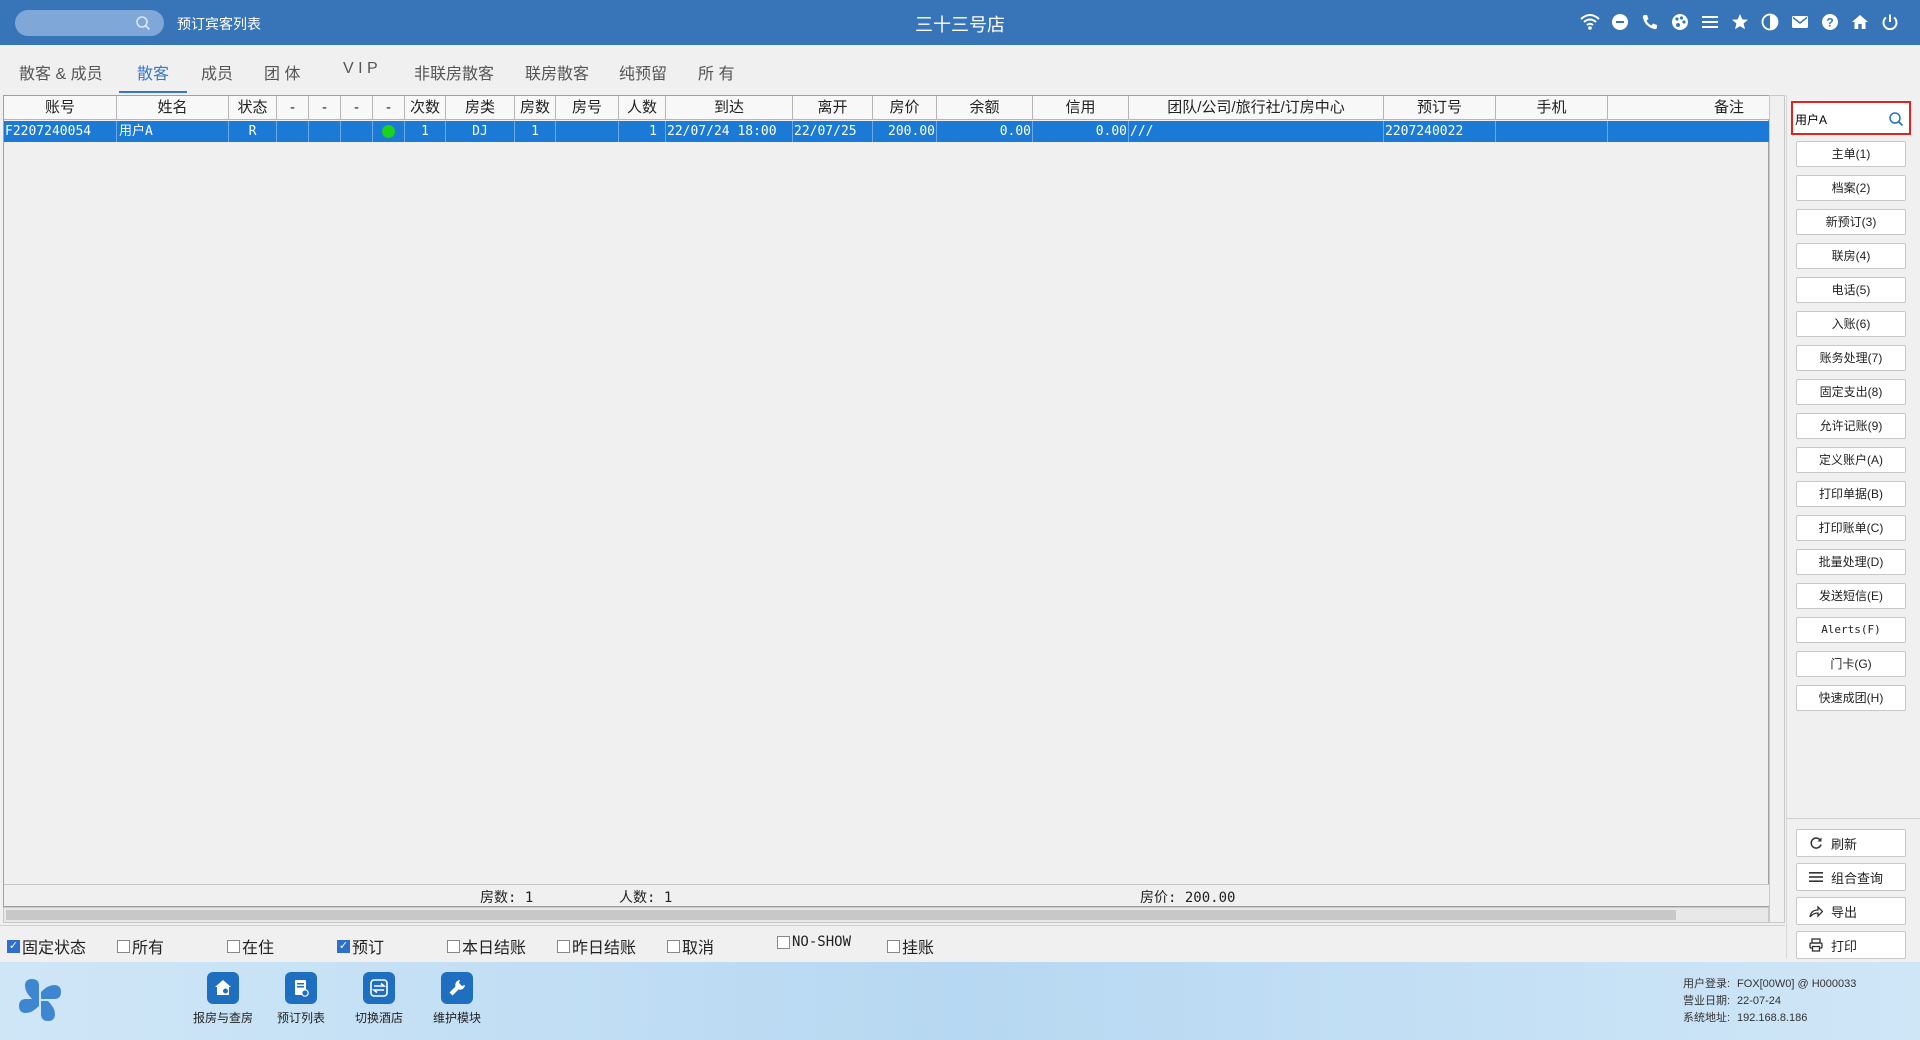  What do you see at coordinates (60, 131) in the screenshot?
I see `cell-account: F2207240054` at bounding box center [60, 131].